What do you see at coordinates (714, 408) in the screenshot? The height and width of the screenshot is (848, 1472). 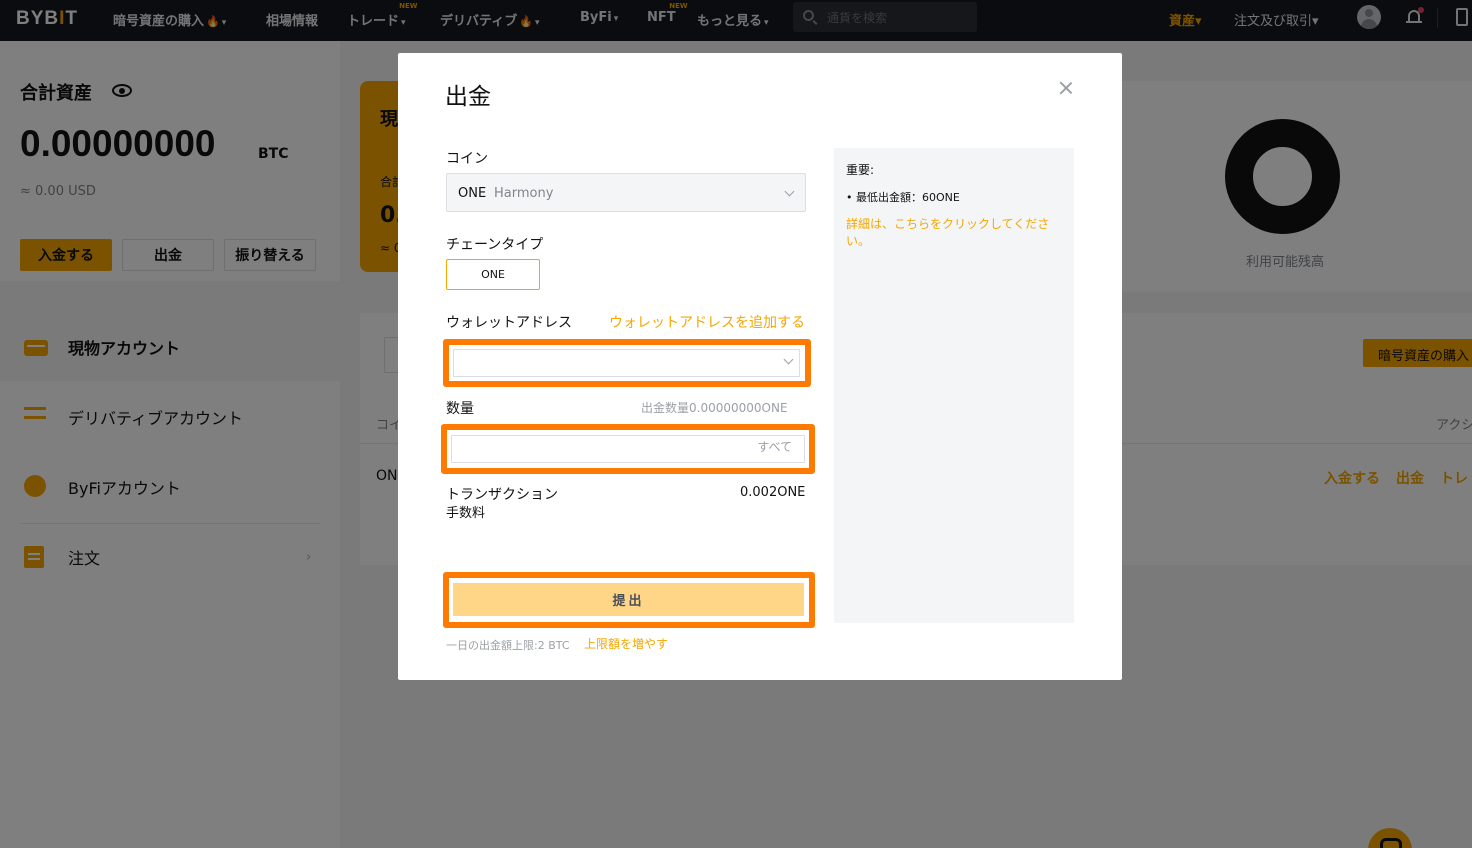 I see `available-amount-hint: 出金数量0.00000000ONE` at bounding box center [714, 408].